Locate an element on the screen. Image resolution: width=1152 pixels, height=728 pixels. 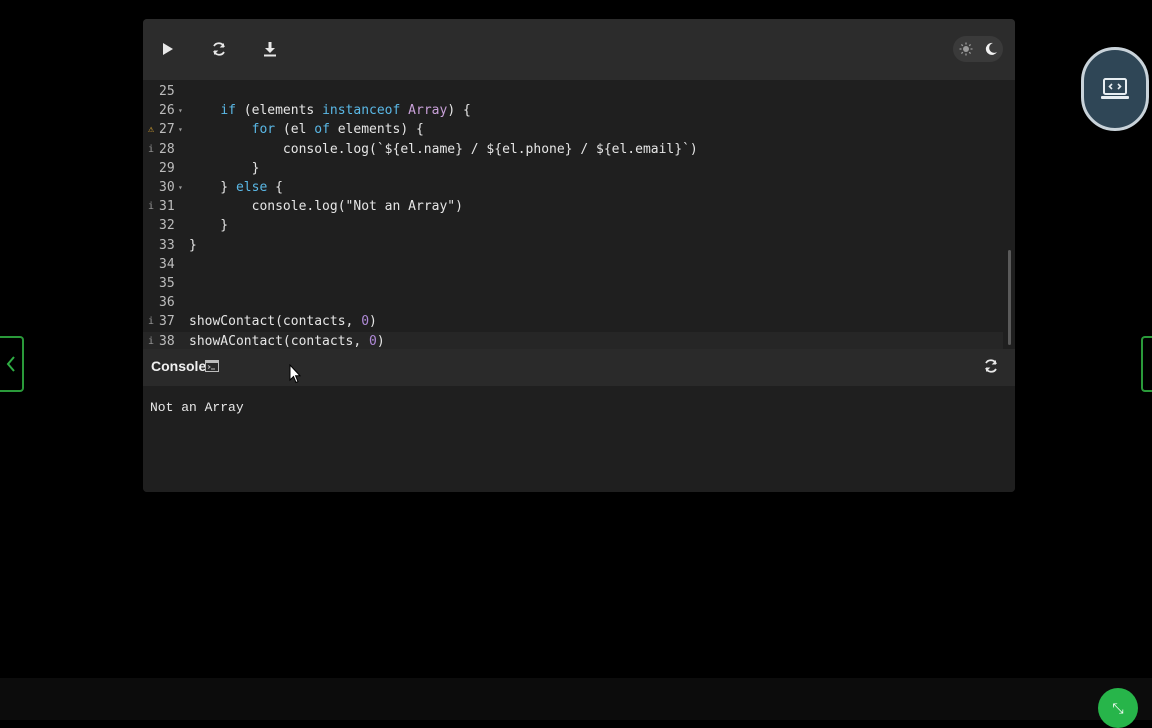
download-icon is located at coordinates (270, 49).